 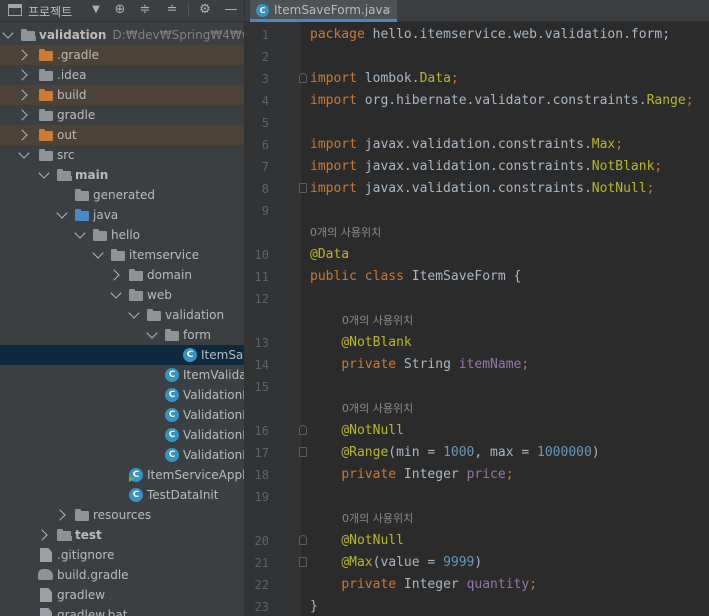 I want to click on tree-item-form: form, so click(x=122, y=335).